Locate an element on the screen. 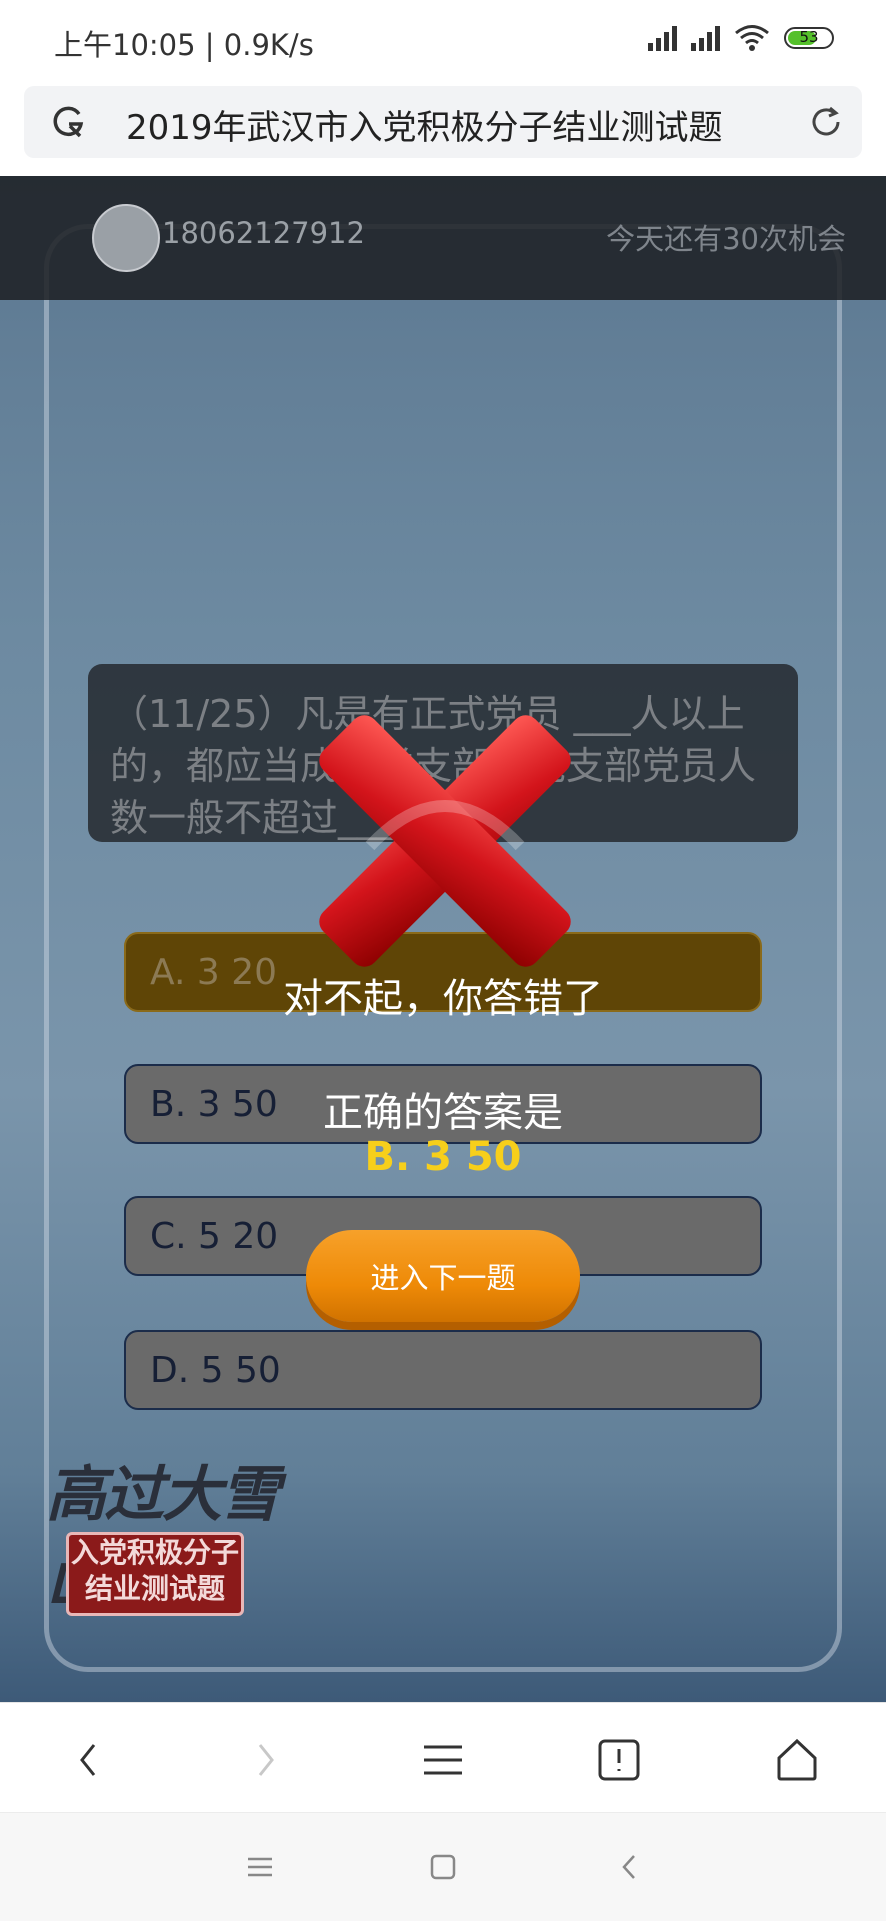 The height and width of the screenshot is (1921, 886). system-home-icon is located at coordinates (443, 1867).